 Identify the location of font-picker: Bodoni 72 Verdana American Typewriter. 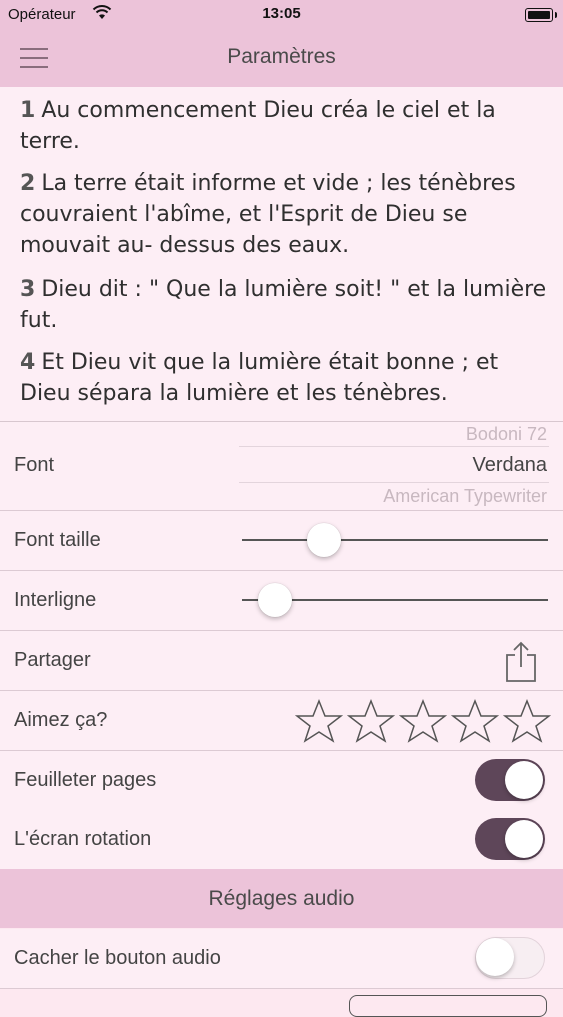
(394, 466).